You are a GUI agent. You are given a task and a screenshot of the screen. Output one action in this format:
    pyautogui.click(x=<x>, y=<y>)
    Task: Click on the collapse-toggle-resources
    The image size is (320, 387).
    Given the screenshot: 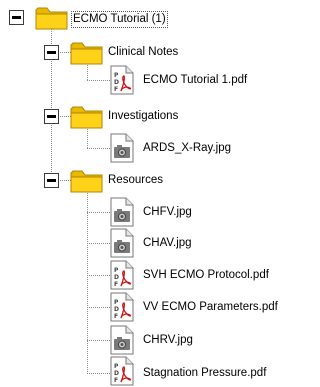 What is the action you would take?
    pyautogui.click(x=51, y=180)
    